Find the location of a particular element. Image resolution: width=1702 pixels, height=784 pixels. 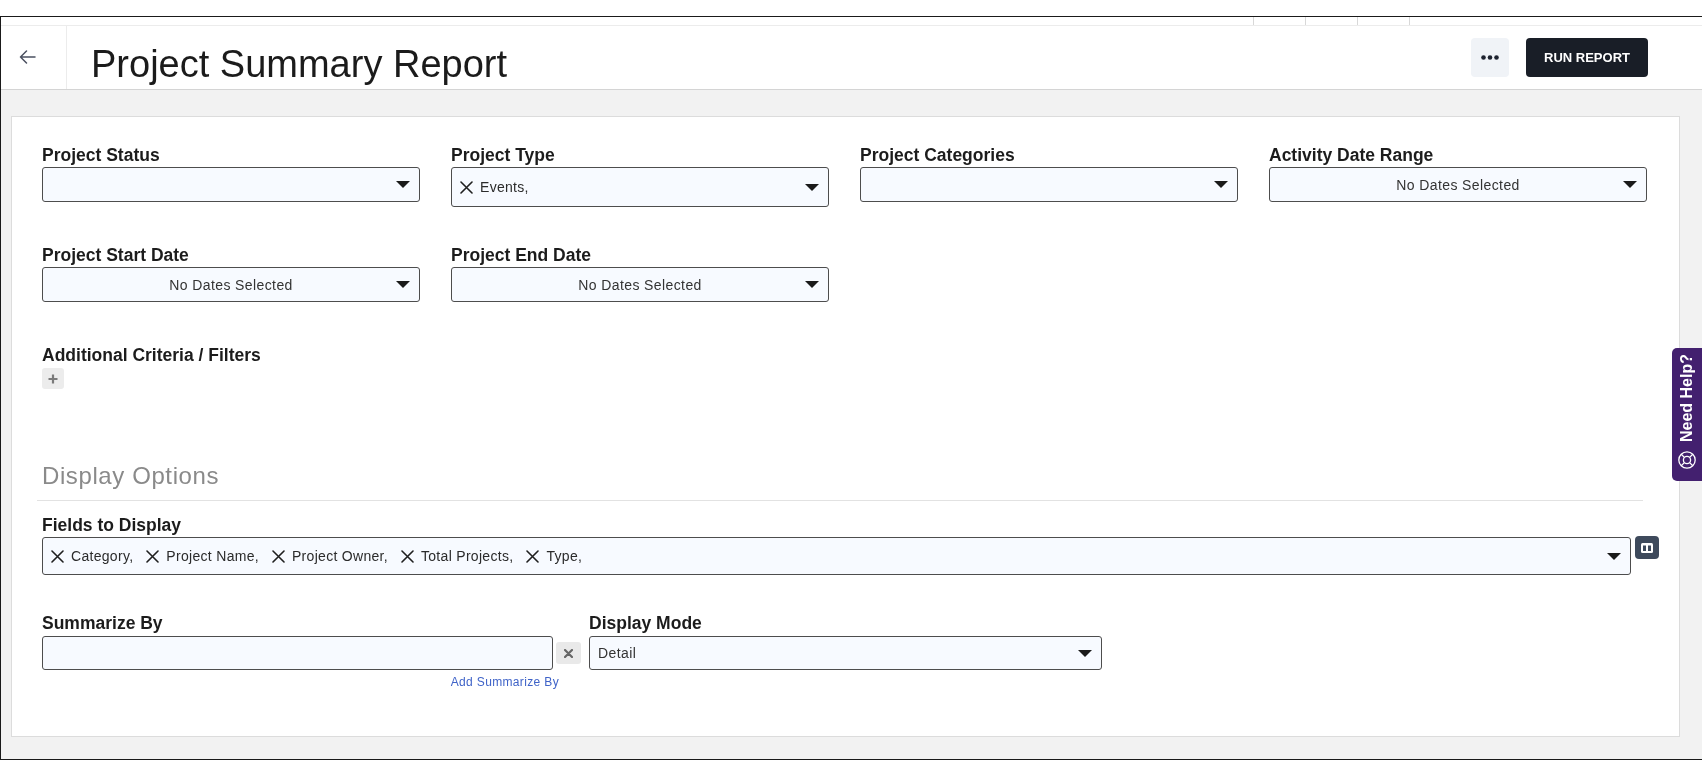

field-label: Project Categories is located at coordinates (937, 155).